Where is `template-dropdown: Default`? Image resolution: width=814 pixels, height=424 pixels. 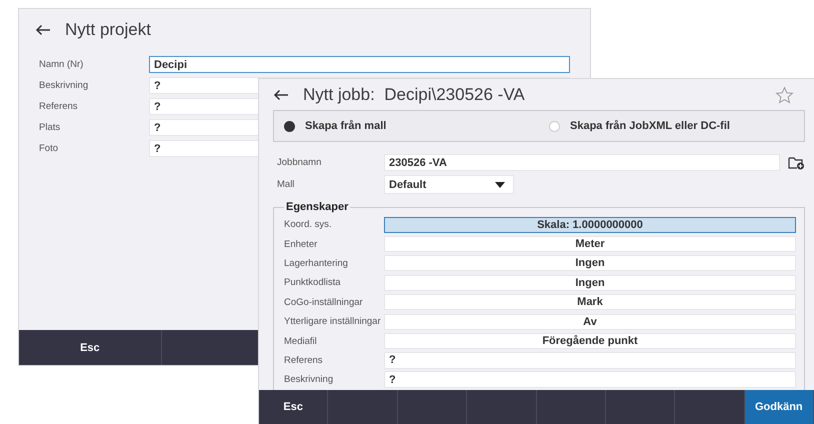
template-dropdown: Default is located at coordinates (449, 184).